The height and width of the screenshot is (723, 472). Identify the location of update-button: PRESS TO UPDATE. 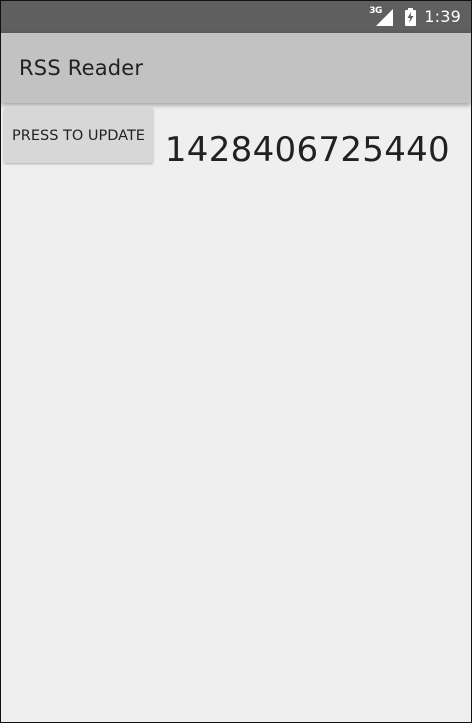
(78, 135).